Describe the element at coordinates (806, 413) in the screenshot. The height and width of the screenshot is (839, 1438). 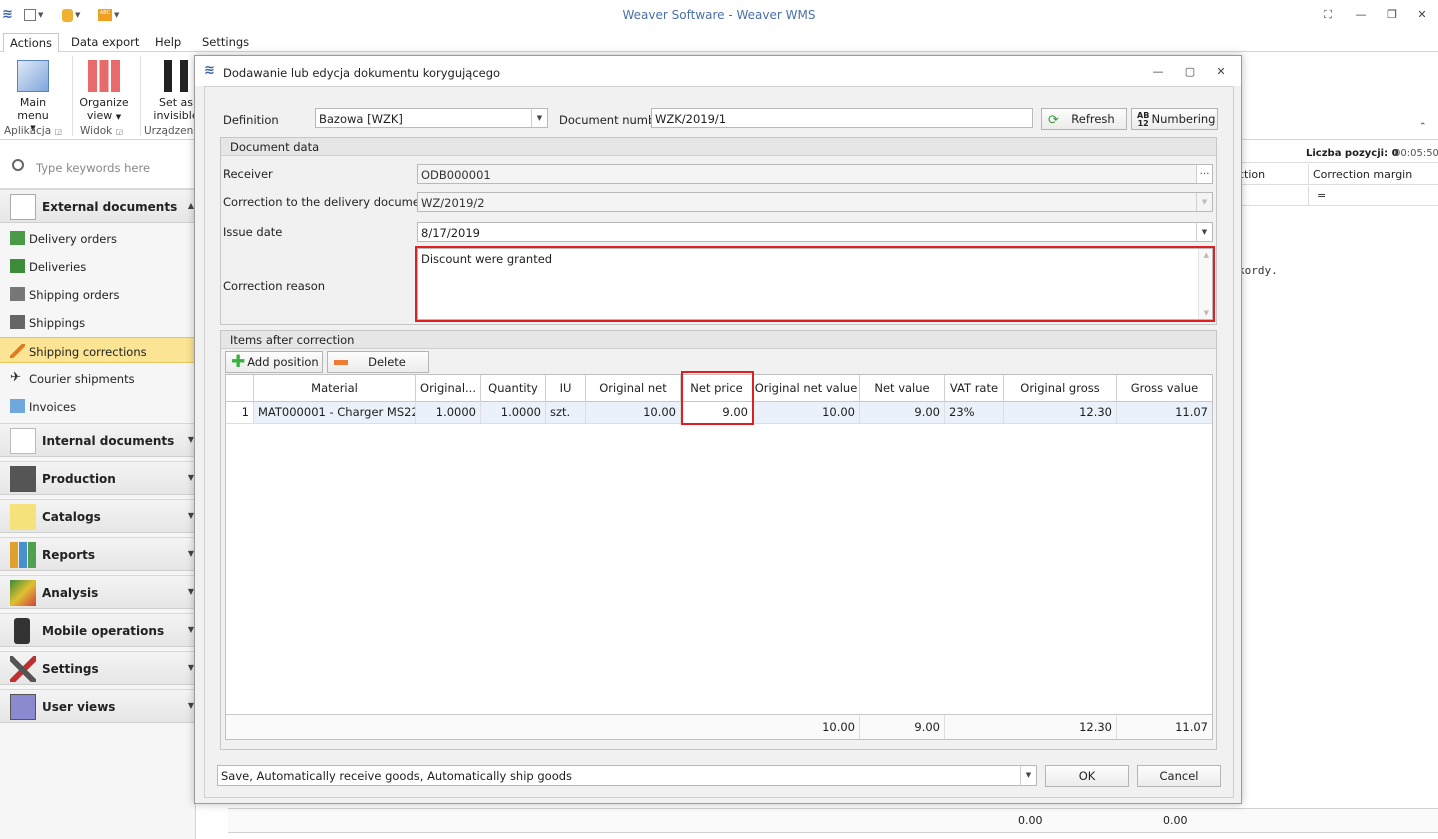
I see `cell-original-net-value: 10.00` at that location.